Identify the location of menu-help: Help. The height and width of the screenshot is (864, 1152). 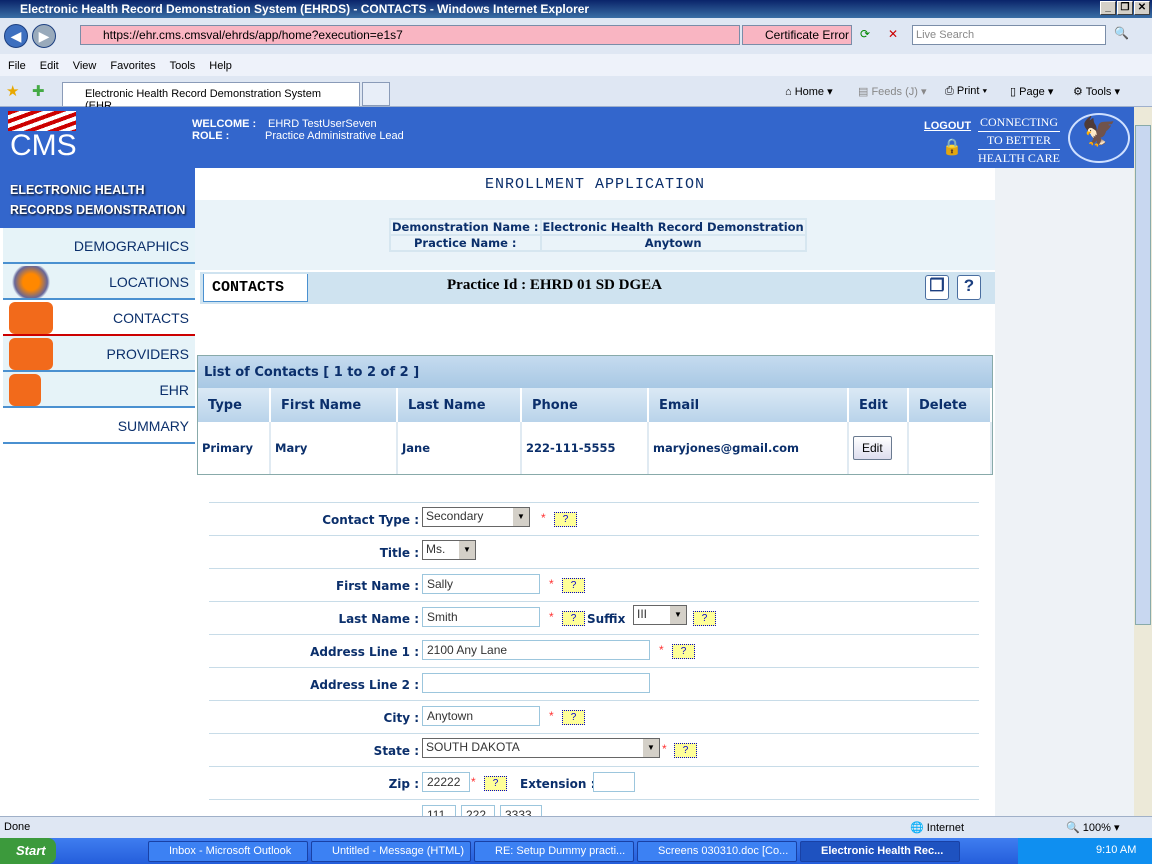
(220, 66).